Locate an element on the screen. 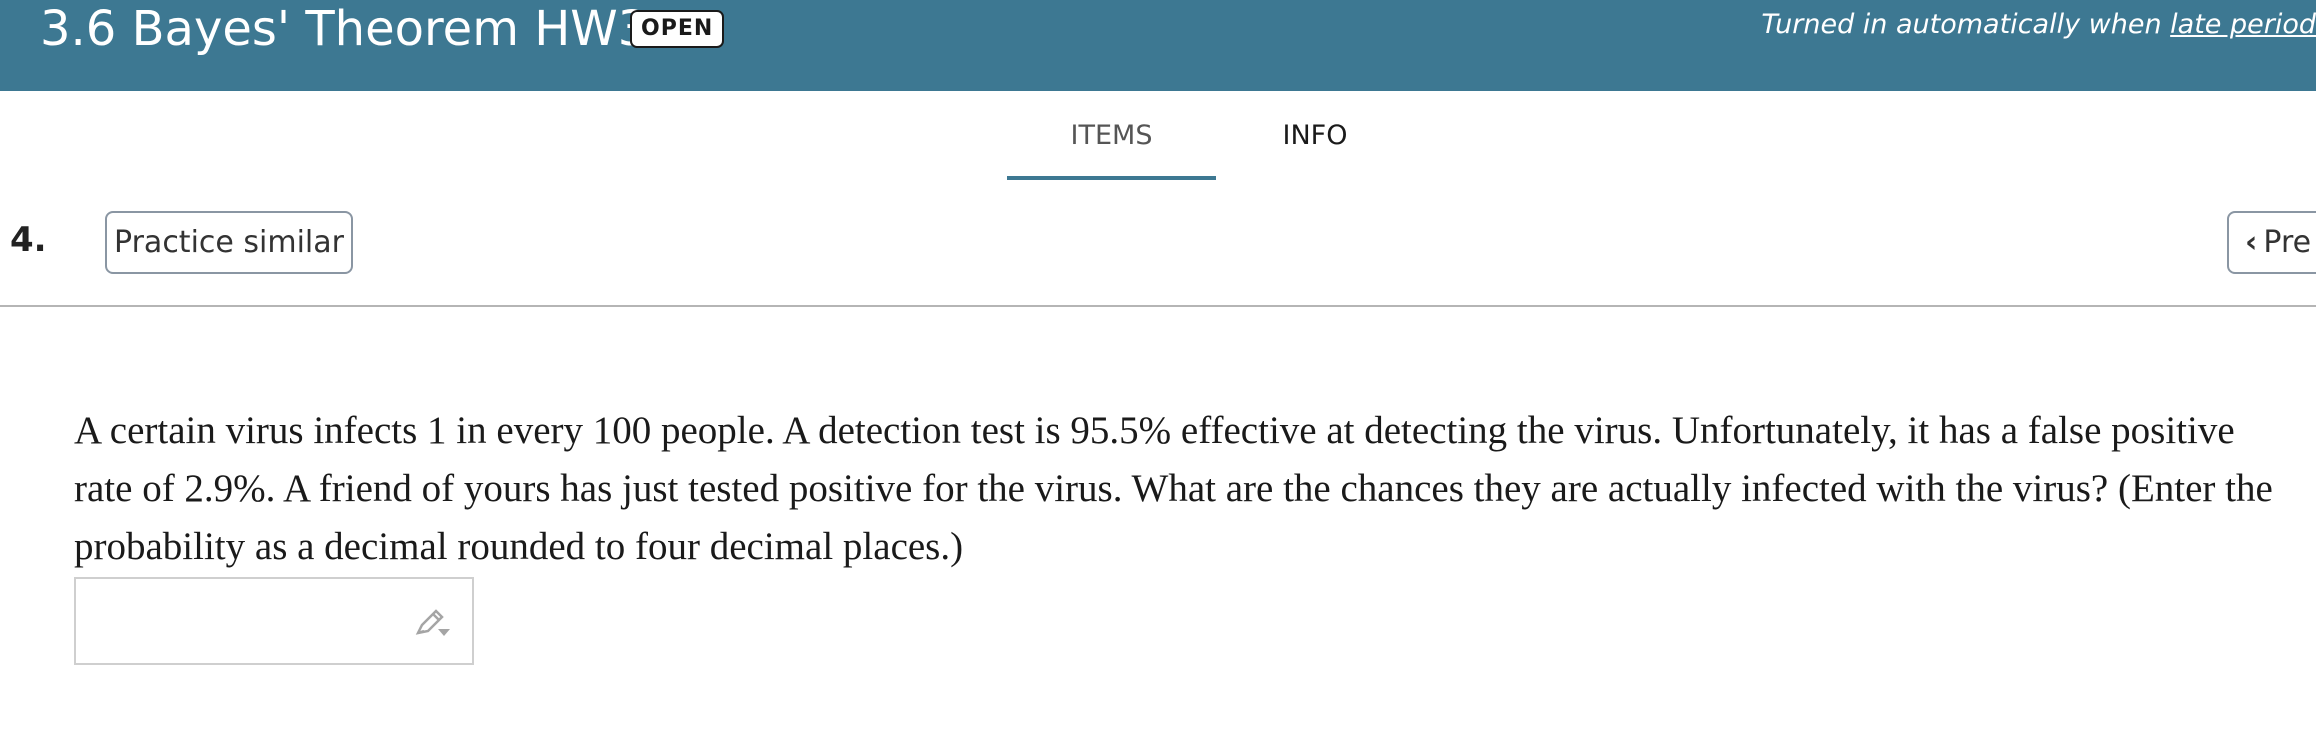 This screenshot has width=2316, height=754. turned-in-notice: Turned in automatically when late period is located at coordinates (2038, 24).